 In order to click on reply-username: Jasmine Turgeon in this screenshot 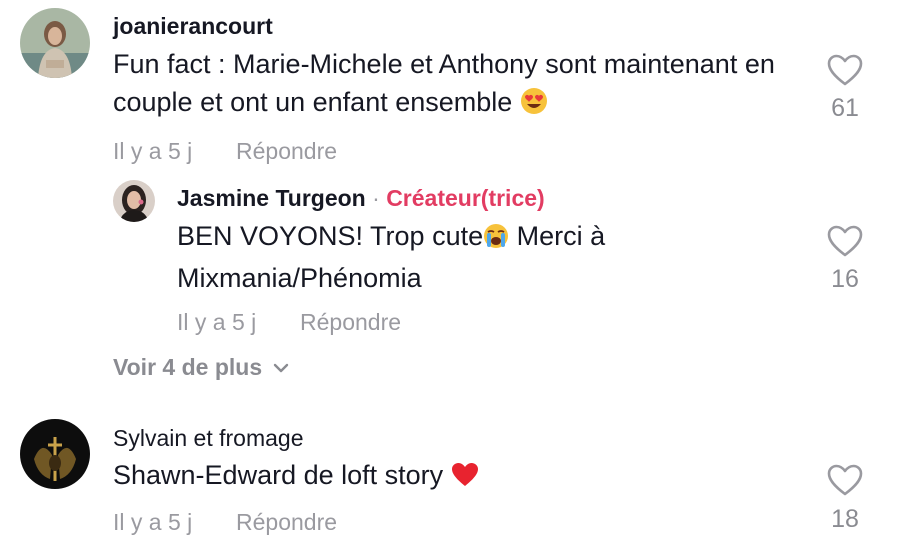, I will do `click(271, 198)`.